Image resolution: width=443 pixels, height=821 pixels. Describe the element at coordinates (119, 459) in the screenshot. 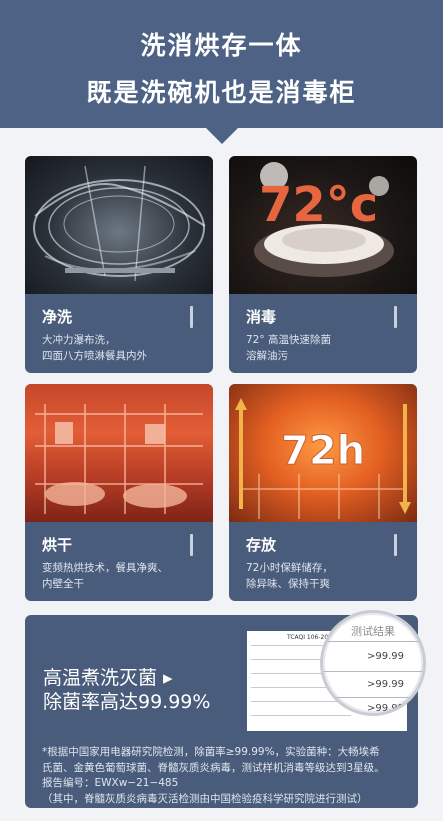

I see `drying-rack-illustration` at that location.